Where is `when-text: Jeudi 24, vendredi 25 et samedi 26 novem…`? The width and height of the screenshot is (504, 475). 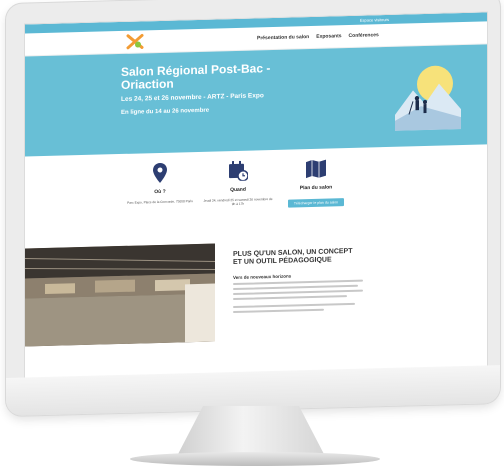
when-text: Jeudi 24, vendredi 25 et samedi 26 novem… is located at coordinates (238, 202).